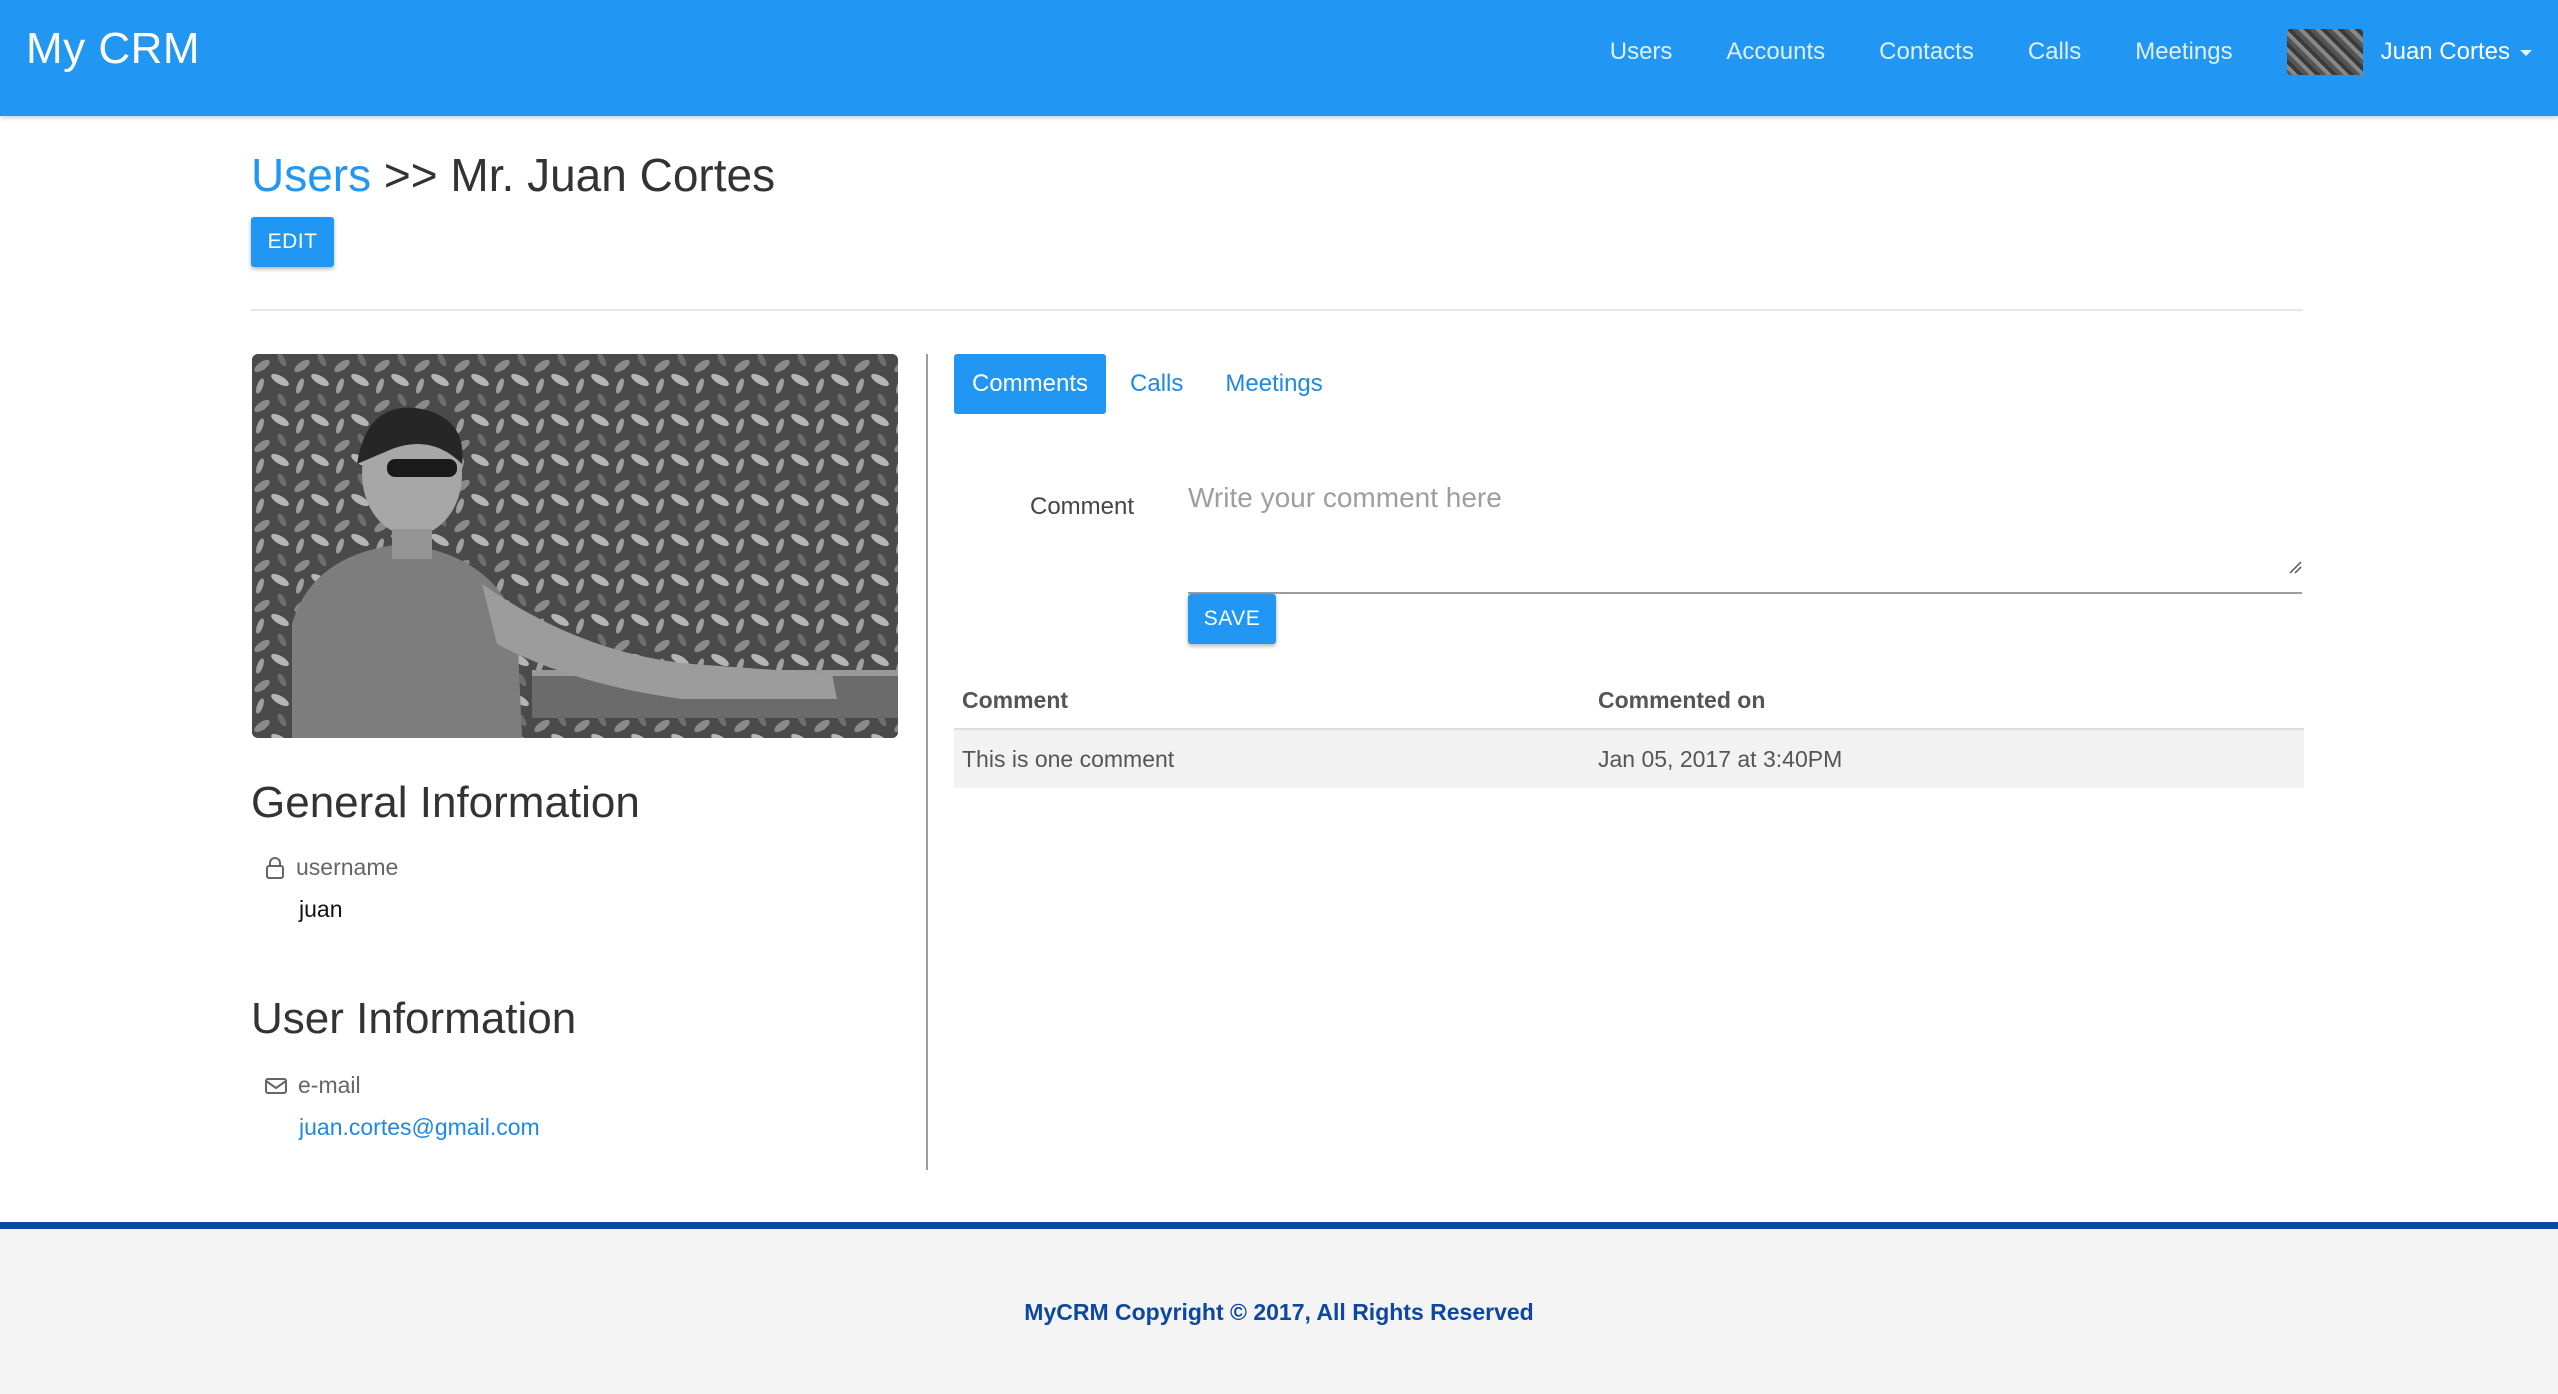 The height and width of the screenshot is (1394, 2558). I want to click on column-header-commented-on: Commented on, so click(1947, 701).